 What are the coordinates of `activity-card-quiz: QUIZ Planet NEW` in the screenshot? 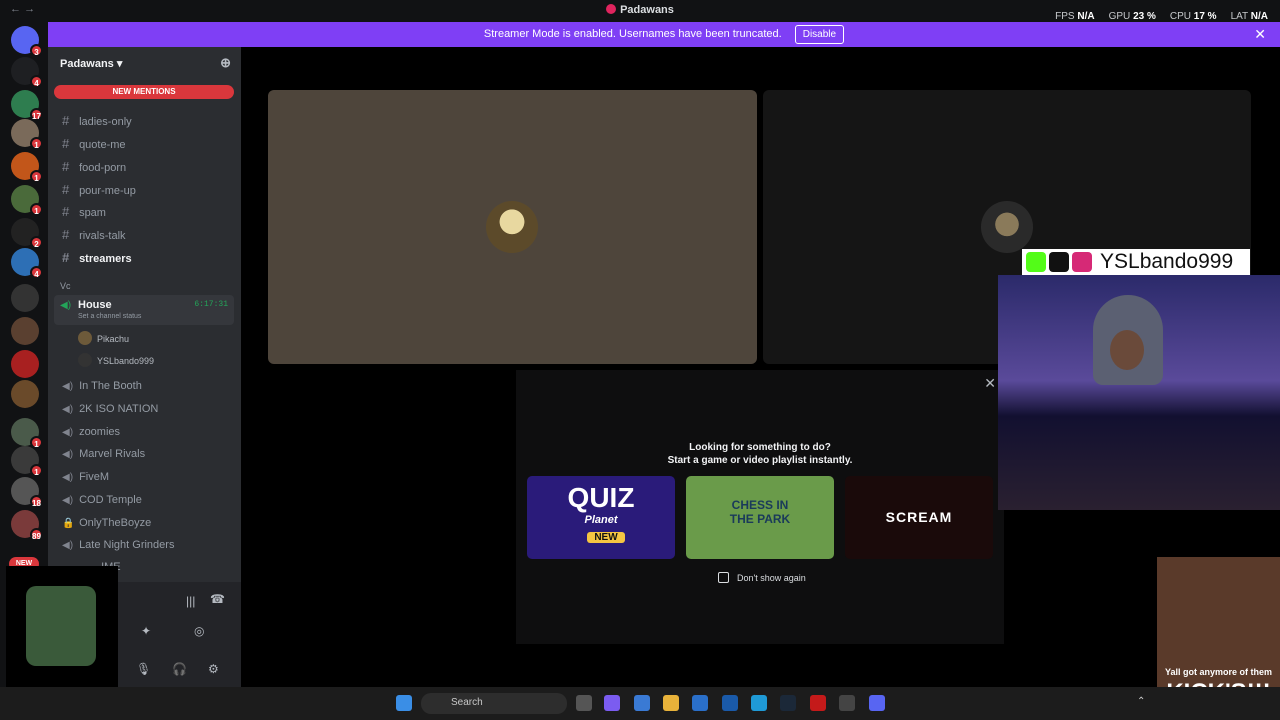 It's located at (601, 517).